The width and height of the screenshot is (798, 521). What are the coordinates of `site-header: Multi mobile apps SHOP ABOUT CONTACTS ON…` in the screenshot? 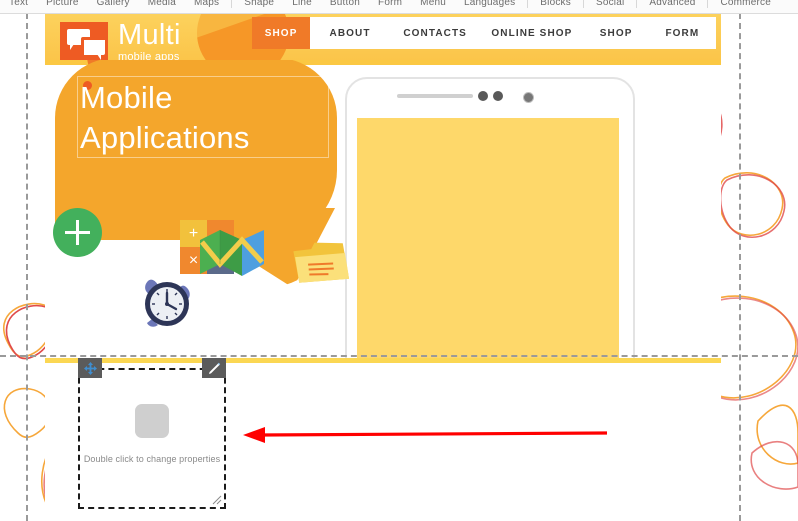 It's located at (383, 36).